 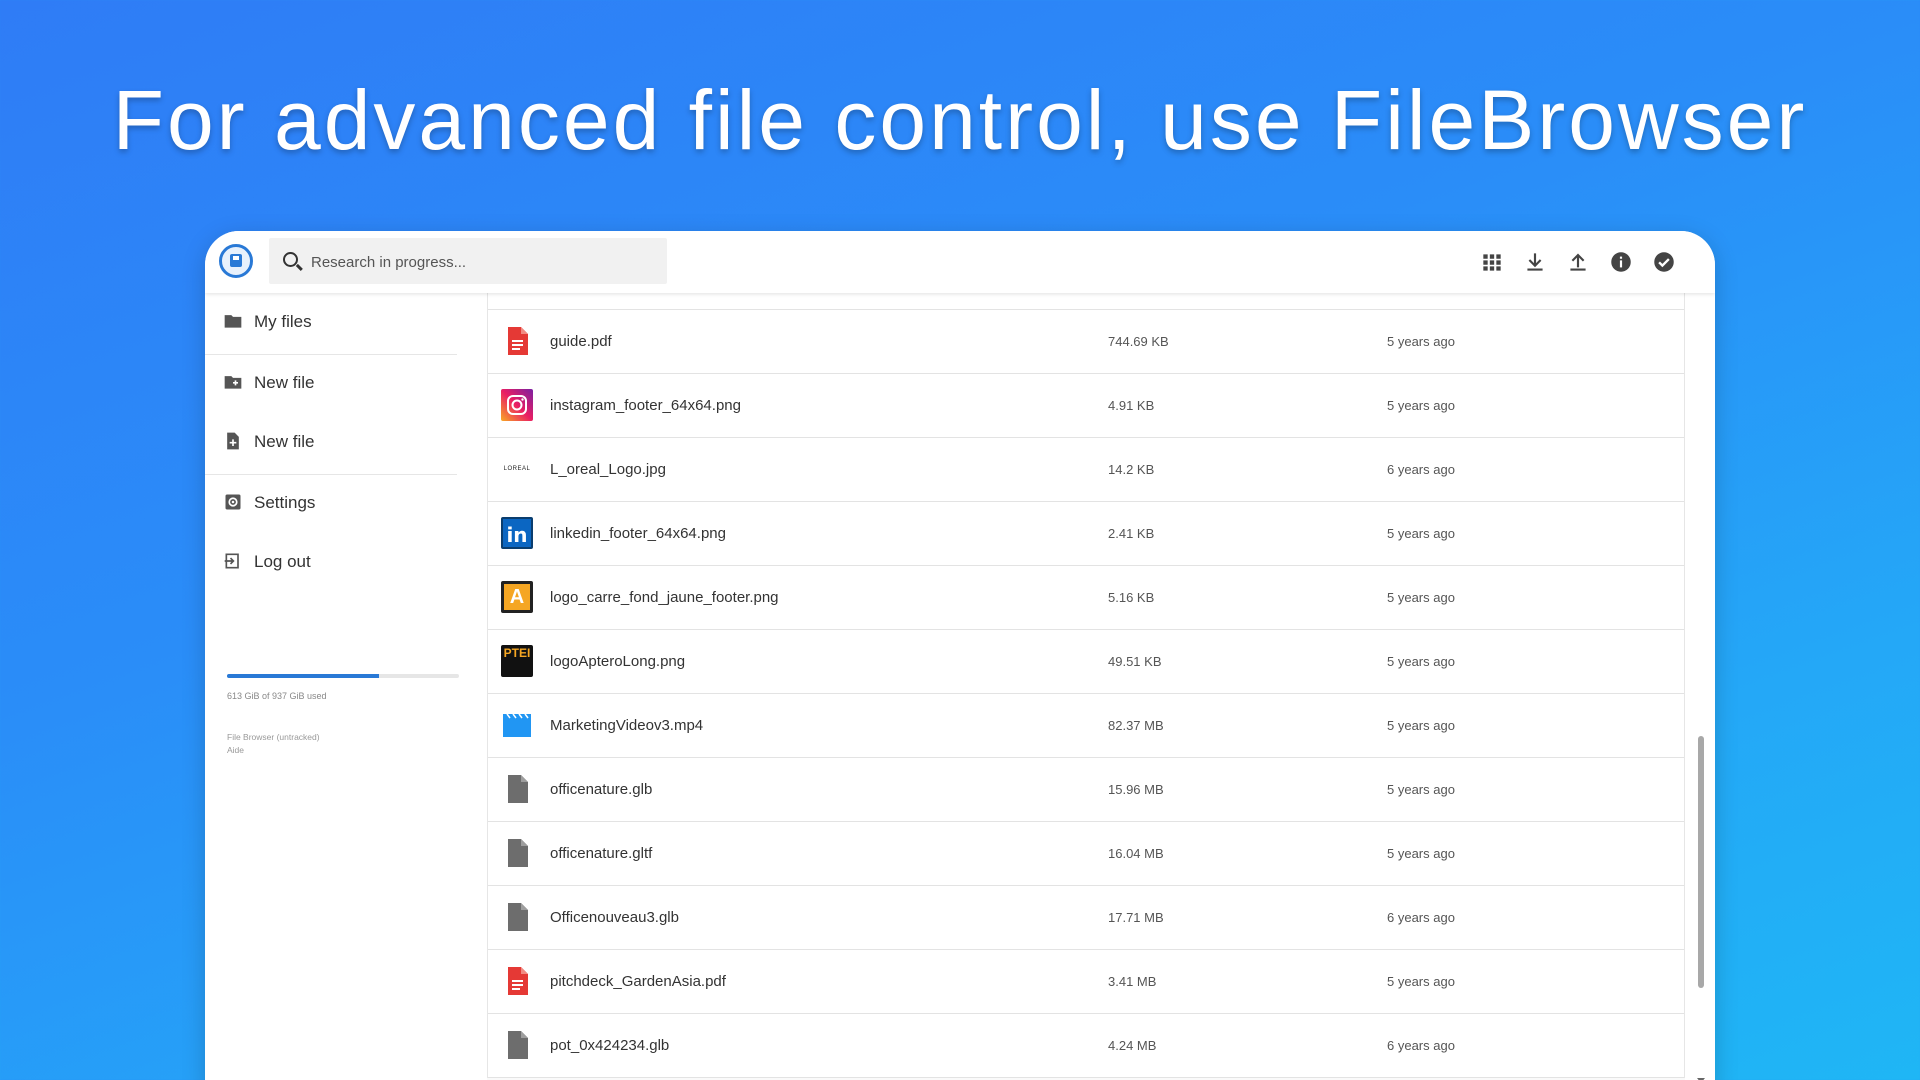 I want to click on search-icon, so click(x=290, y=259).